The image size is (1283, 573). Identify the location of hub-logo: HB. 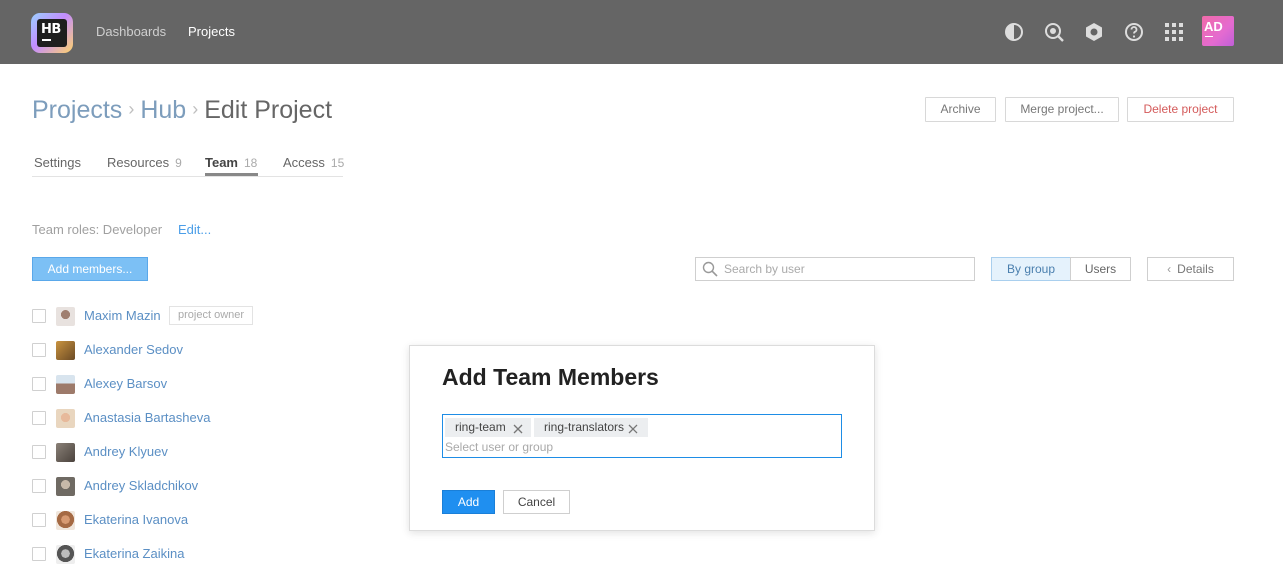
(52, 33).